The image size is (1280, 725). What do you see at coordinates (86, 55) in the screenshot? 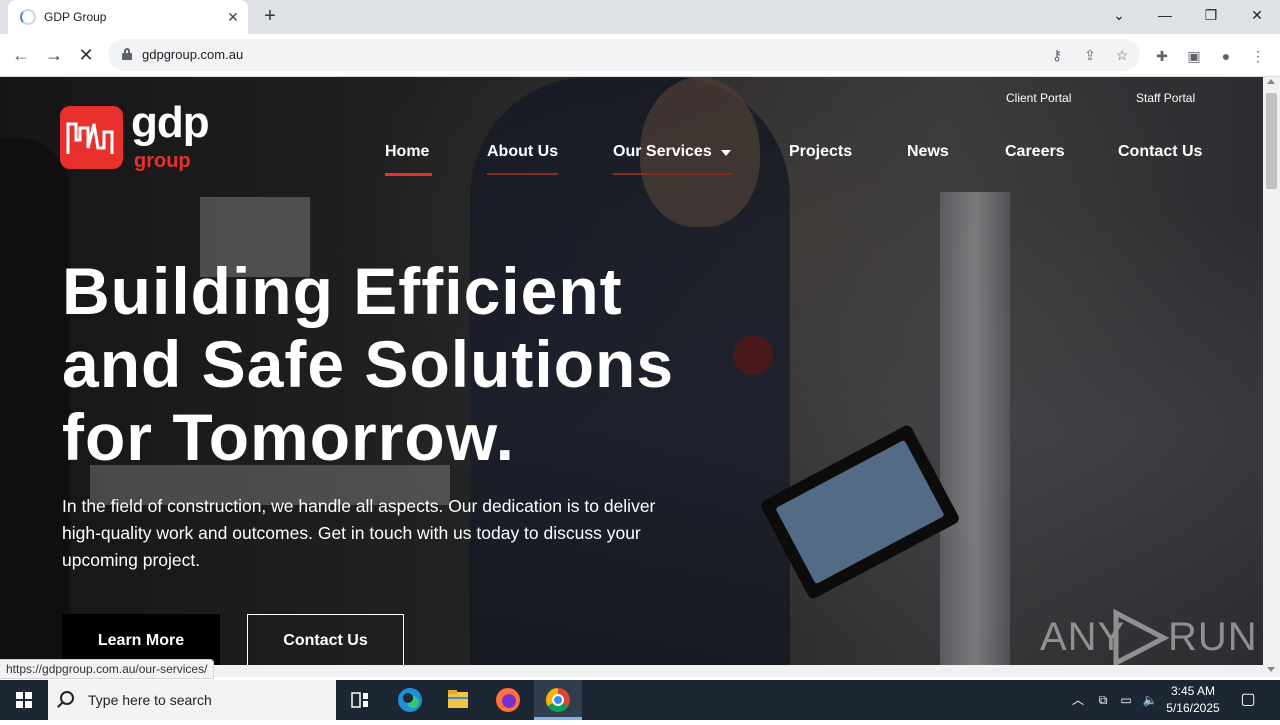
I see `stop-loading-icon: ✕` at bounding box center [86, 55].